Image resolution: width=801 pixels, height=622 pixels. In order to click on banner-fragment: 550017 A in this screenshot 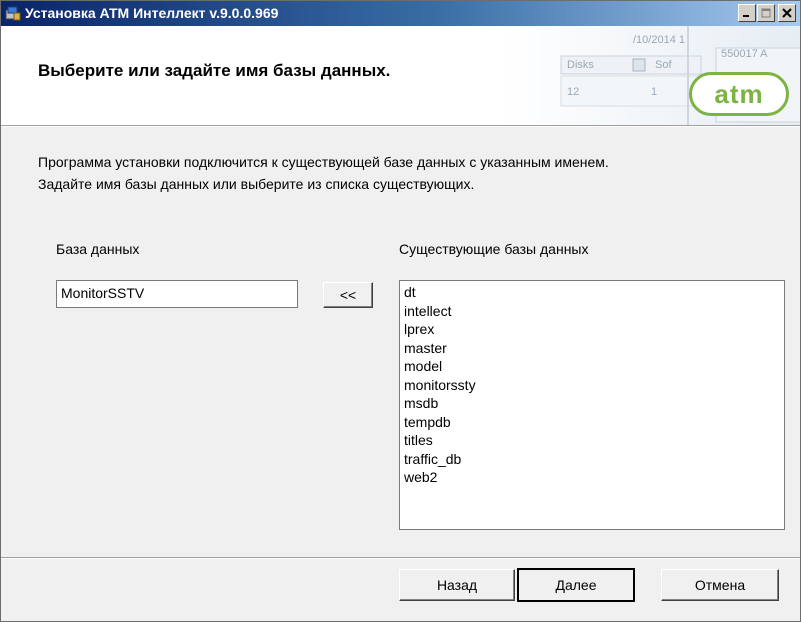, I will do `click(744, 54)`.